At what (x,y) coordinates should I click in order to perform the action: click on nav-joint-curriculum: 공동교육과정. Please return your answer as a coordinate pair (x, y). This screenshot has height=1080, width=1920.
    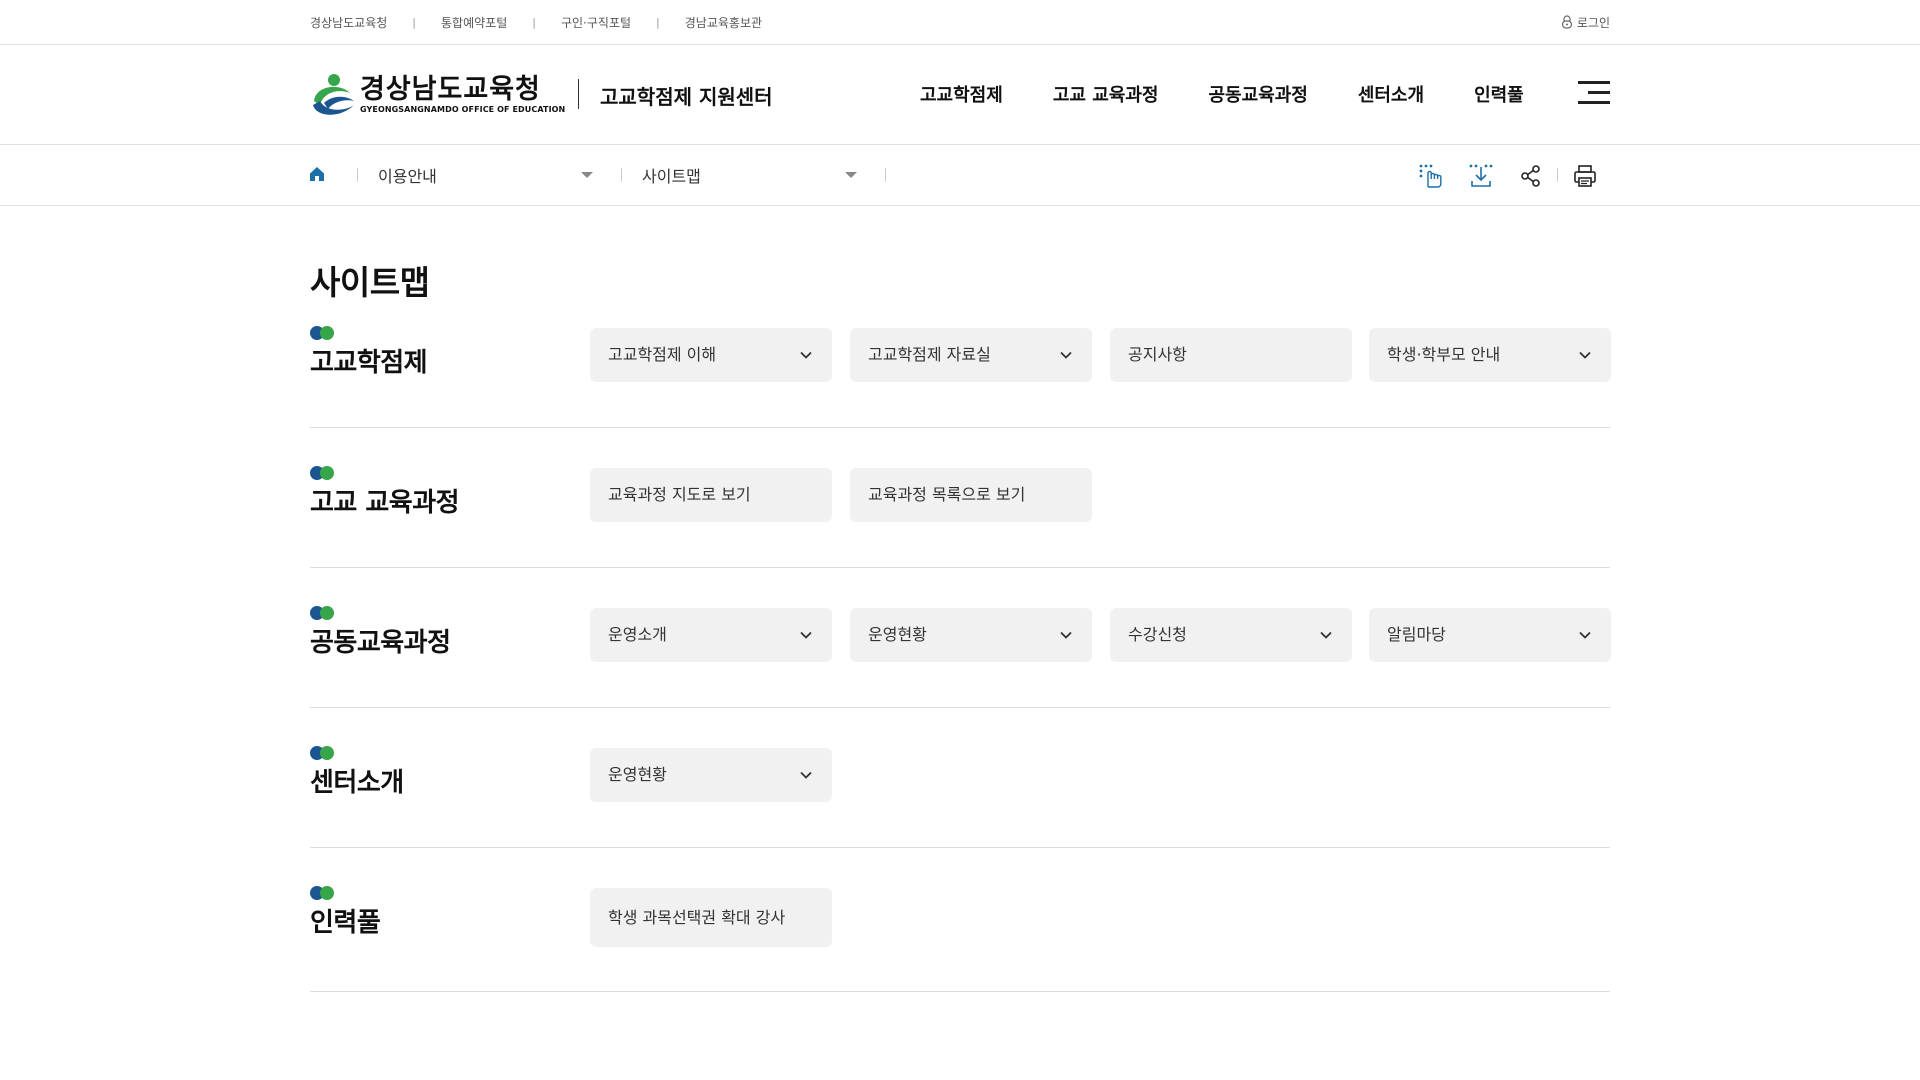
    Looking at the image, I should click on (1257, 94).